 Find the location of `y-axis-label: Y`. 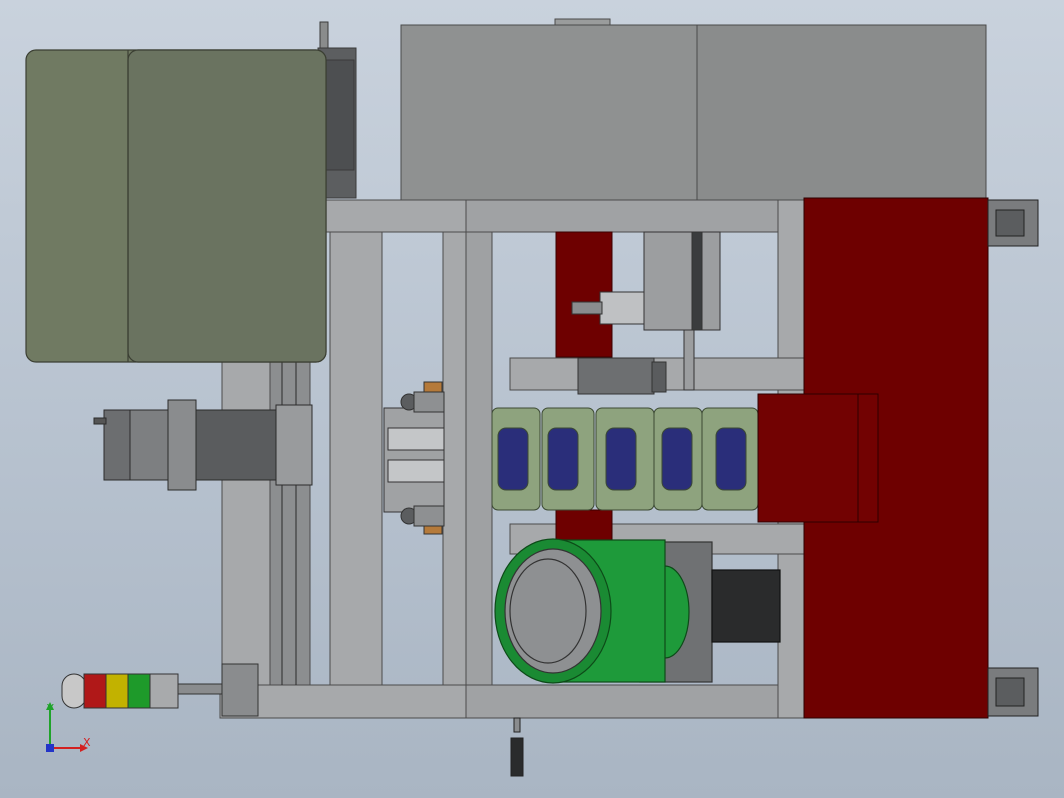

y-axis-label: Y is located at coordinates (50, 708).